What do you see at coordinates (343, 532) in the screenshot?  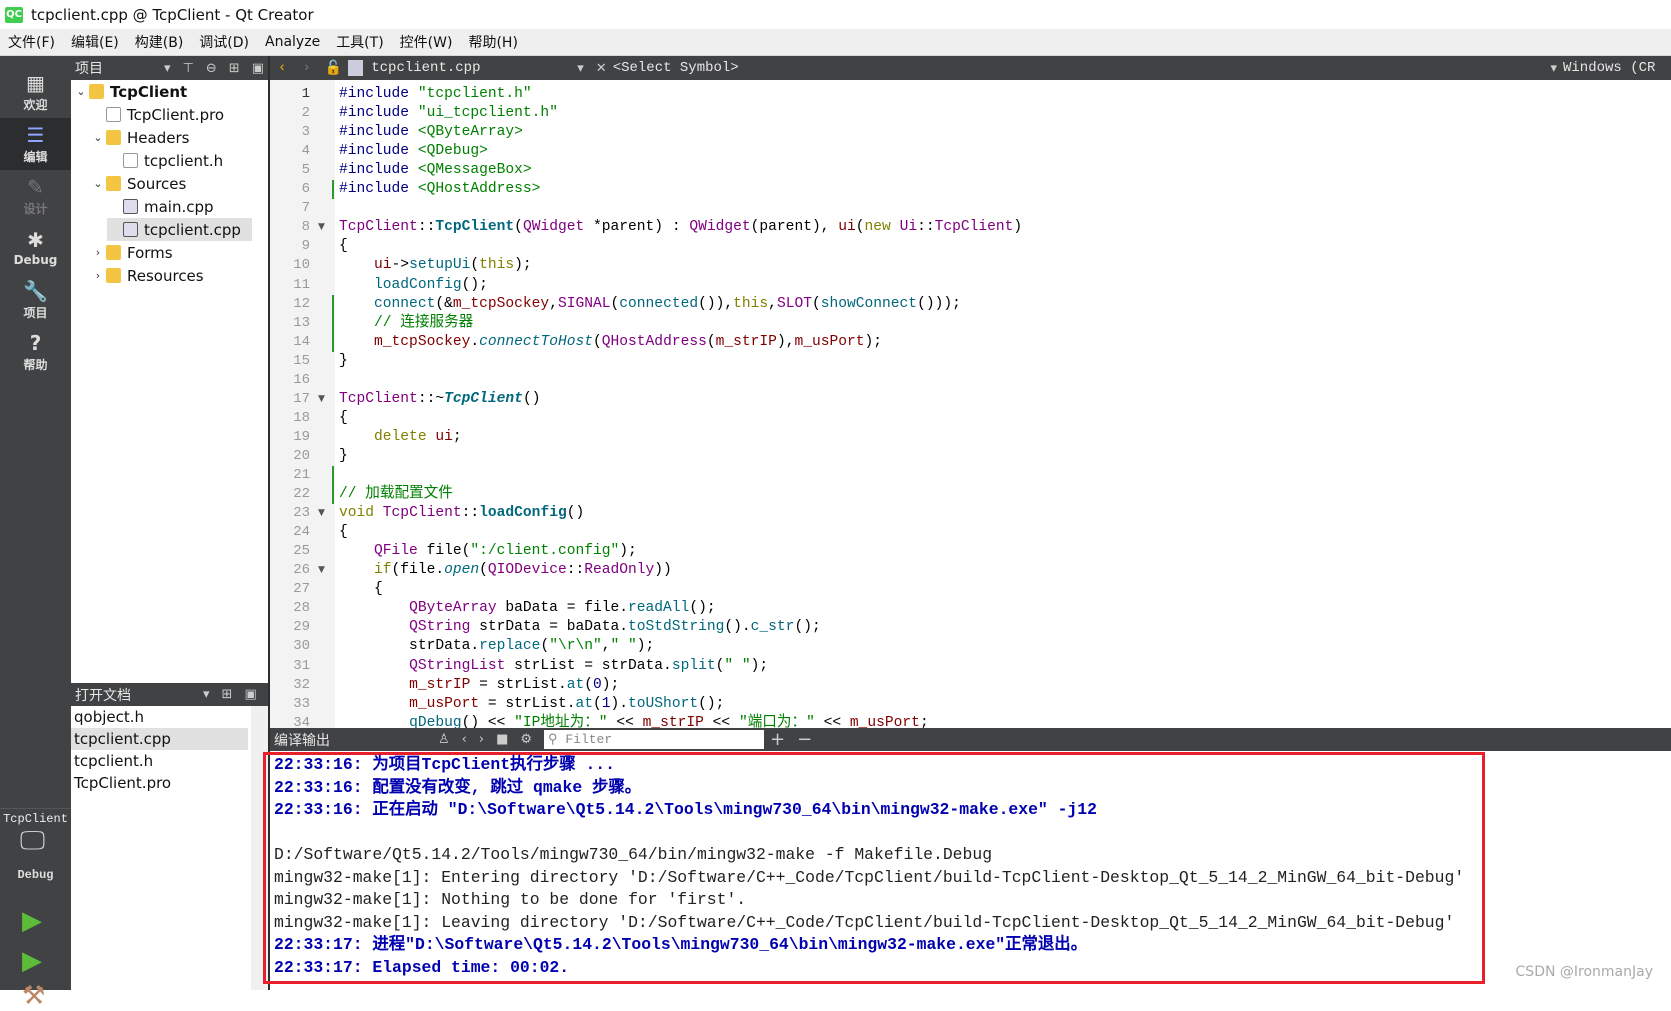 I see `code-token: {` at bounding box center [343, 532].